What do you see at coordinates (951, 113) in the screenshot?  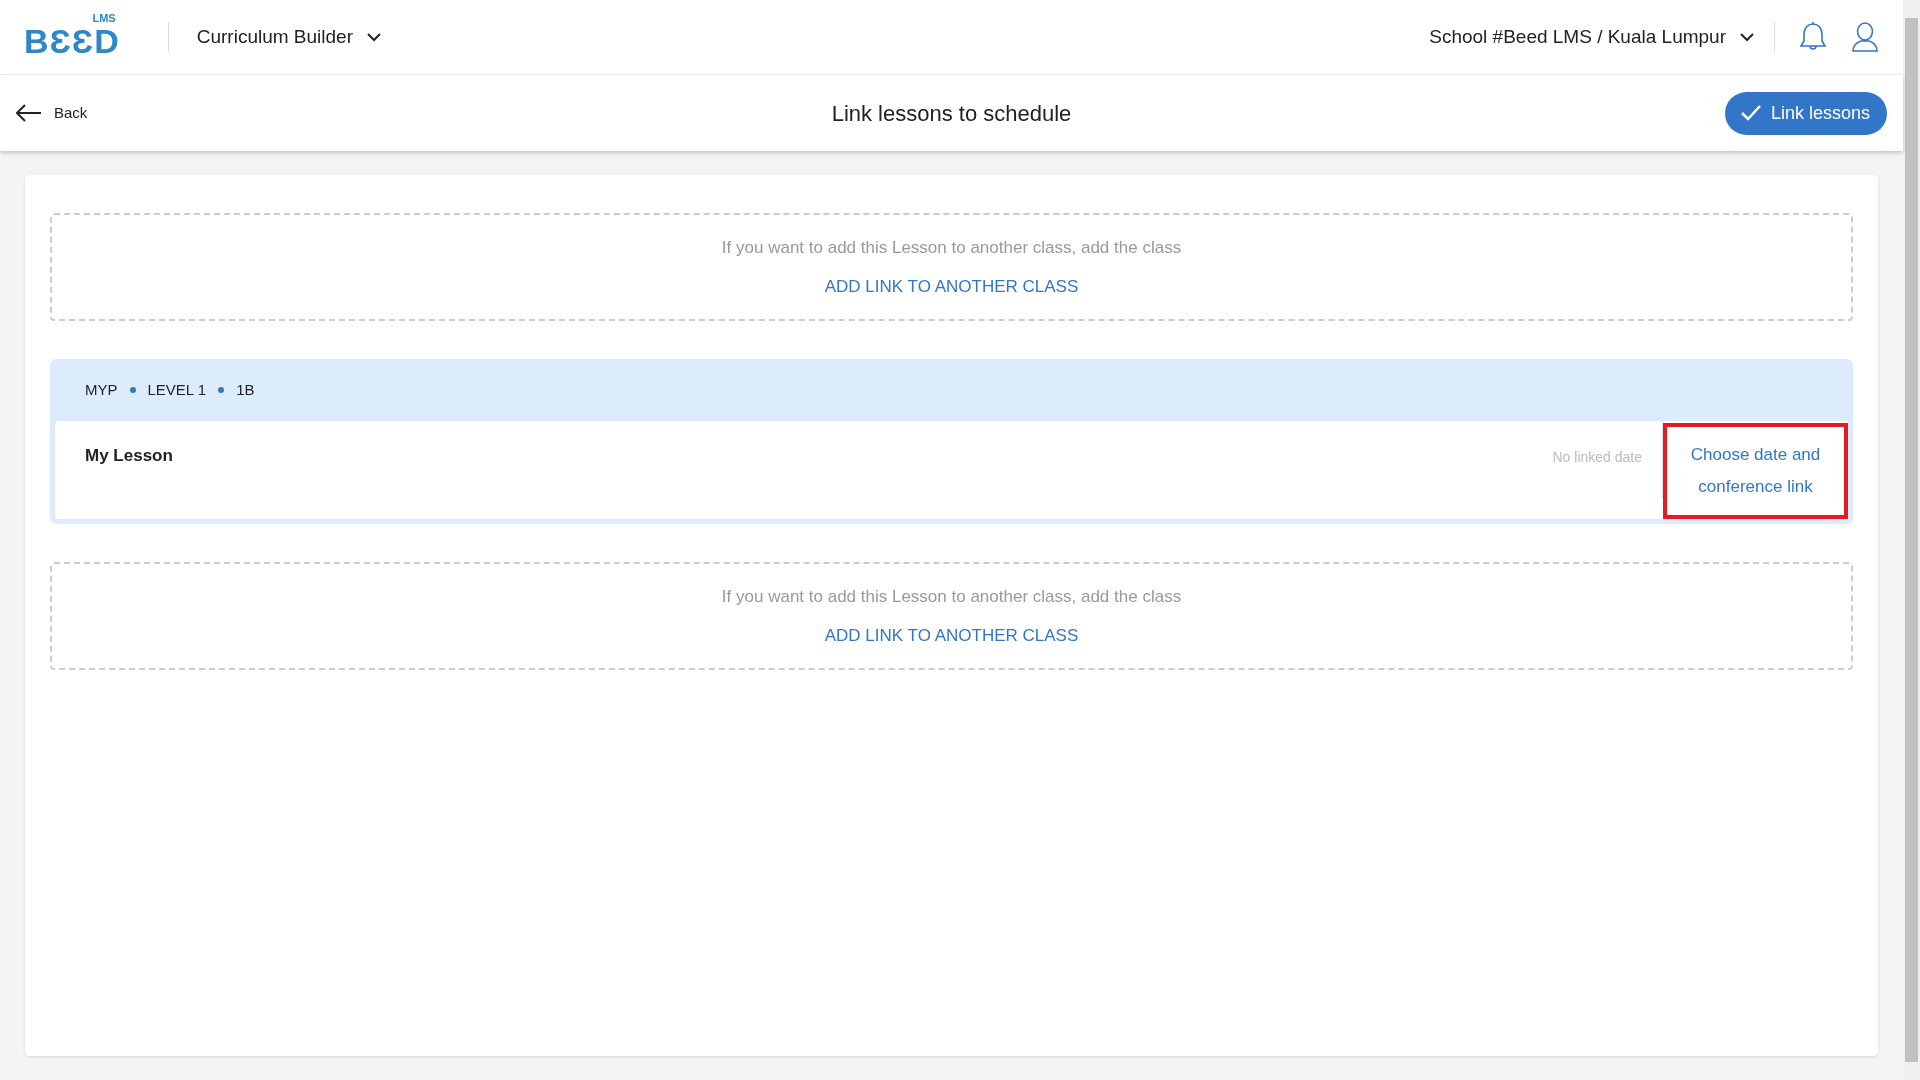 I see `page-title: Link lessons to schedule` at bounding box center [951, 113].